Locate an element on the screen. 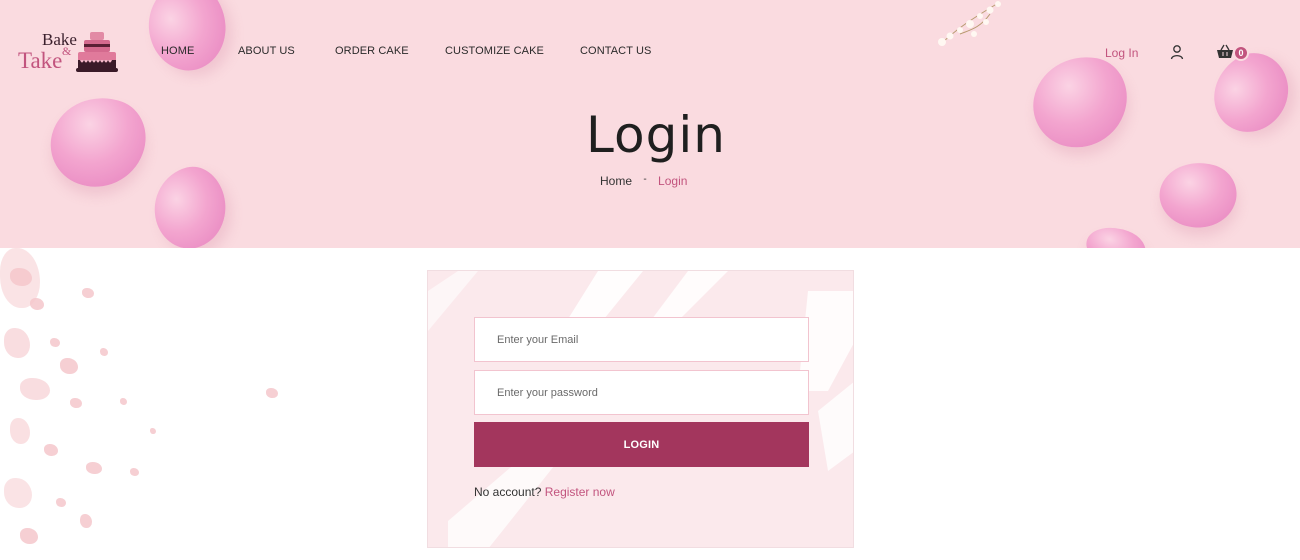  login-button: LOGIN is located at coordinates (641, 444).